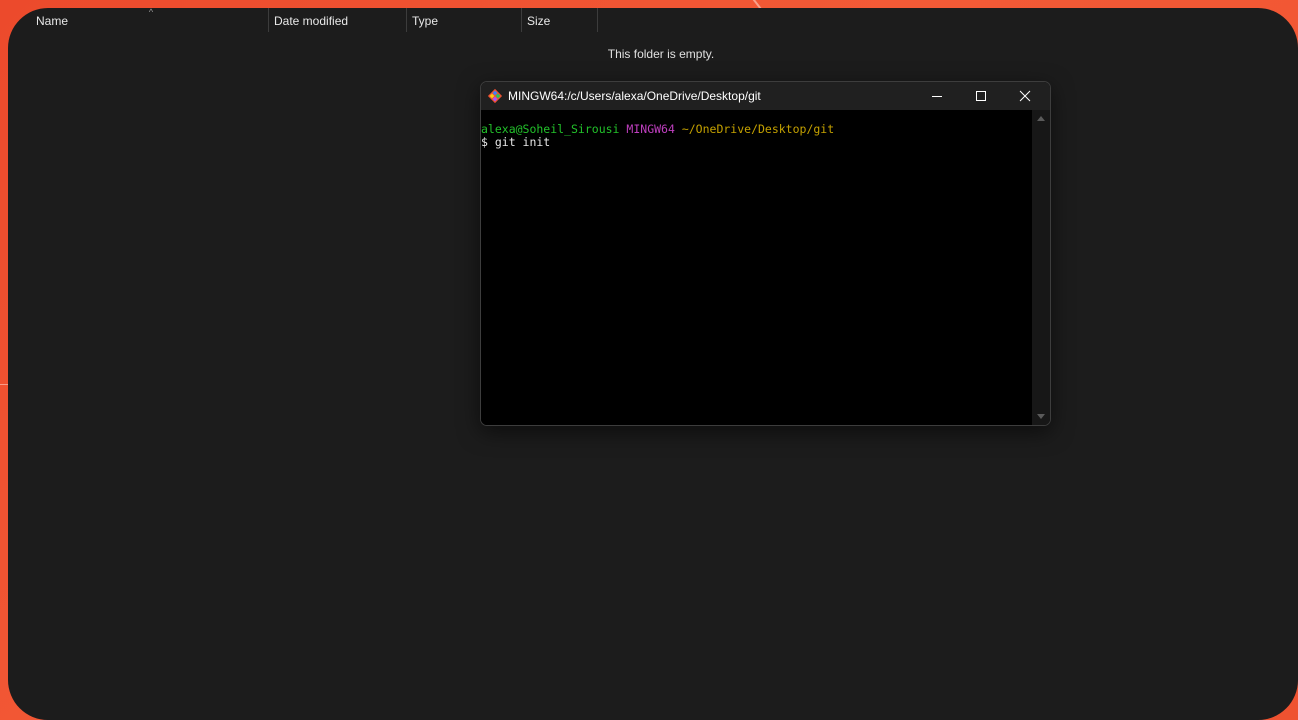  I want to click on scroll-up-icon, so click(1041, 118).